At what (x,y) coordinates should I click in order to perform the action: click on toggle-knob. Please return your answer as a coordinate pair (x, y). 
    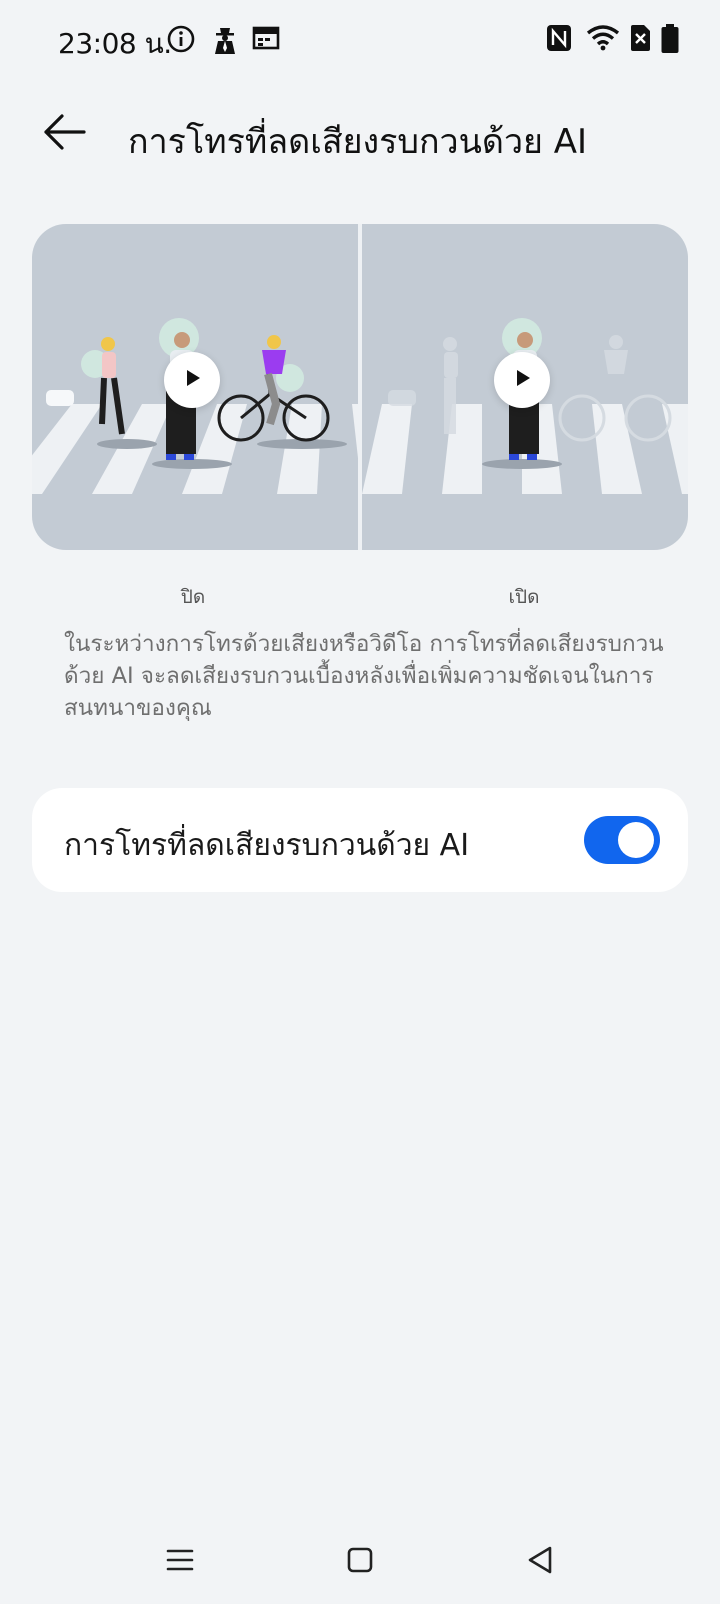
    Looking at the image, I should click on (636, 840).